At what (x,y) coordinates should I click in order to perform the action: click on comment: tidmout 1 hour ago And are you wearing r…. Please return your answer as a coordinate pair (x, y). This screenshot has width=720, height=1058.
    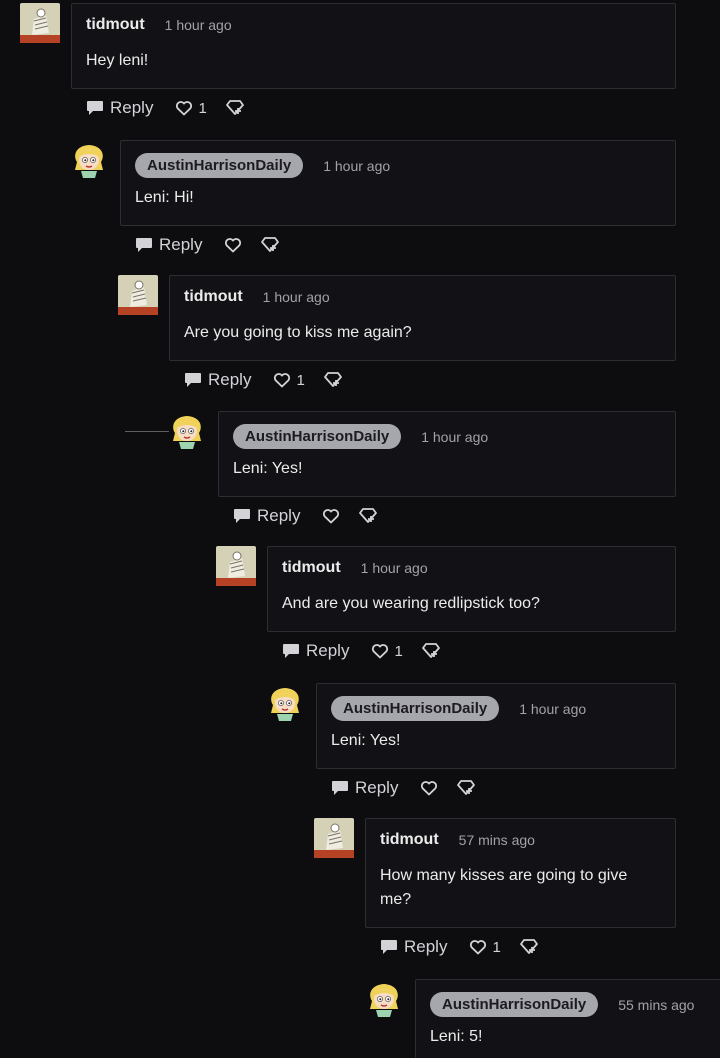
    Looking at the image, I should click on (448, 611).